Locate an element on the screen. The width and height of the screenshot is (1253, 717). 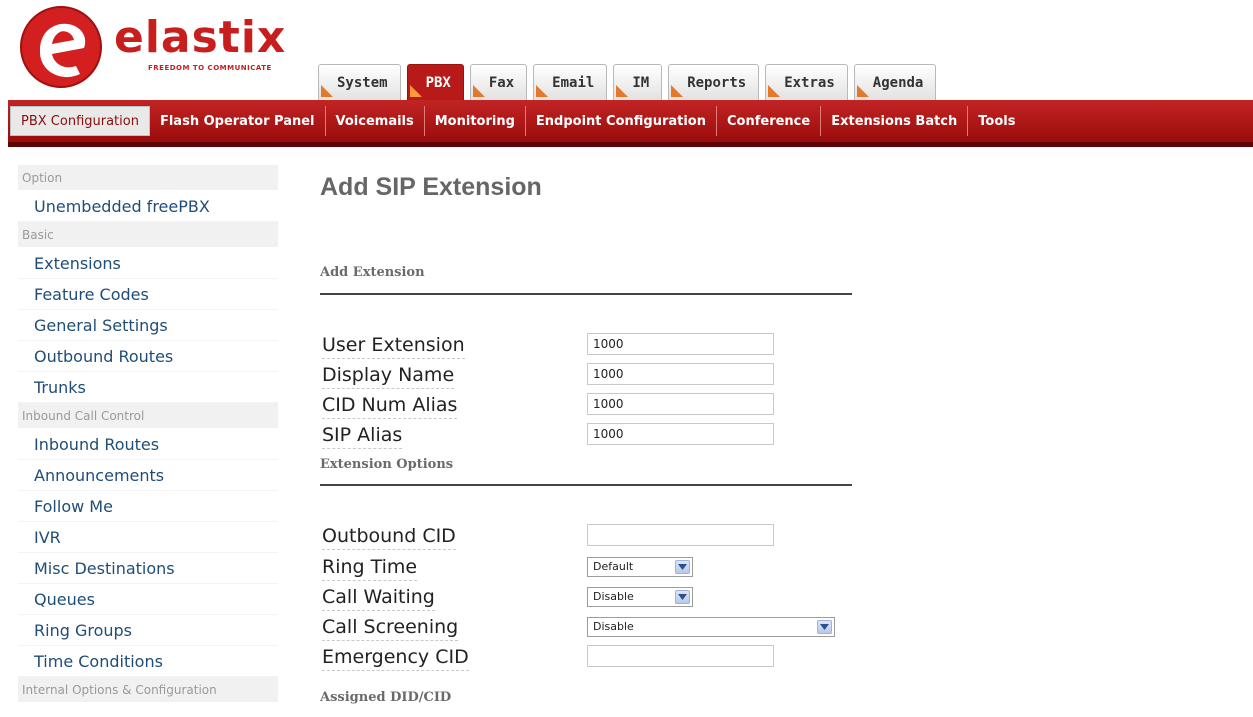
tab-fax: Fax is located at coordinates (498, 82).